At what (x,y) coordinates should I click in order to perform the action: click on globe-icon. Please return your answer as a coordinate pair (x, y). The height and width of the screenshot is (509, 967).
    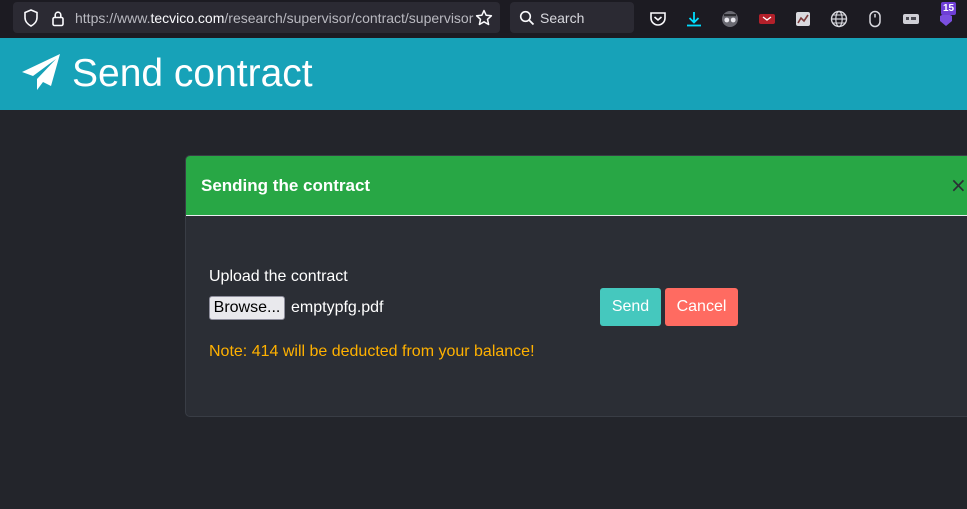
    Looking at the image, I should click on (839, 19).